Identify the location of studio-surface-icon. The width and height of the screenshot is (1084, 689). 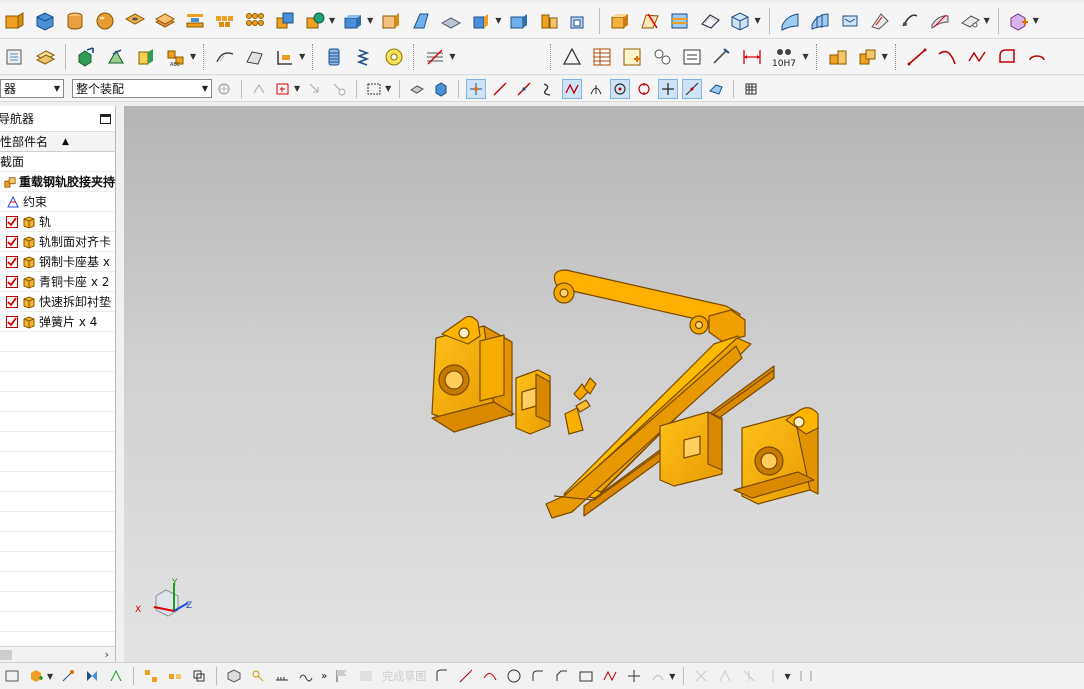
(880, 21).